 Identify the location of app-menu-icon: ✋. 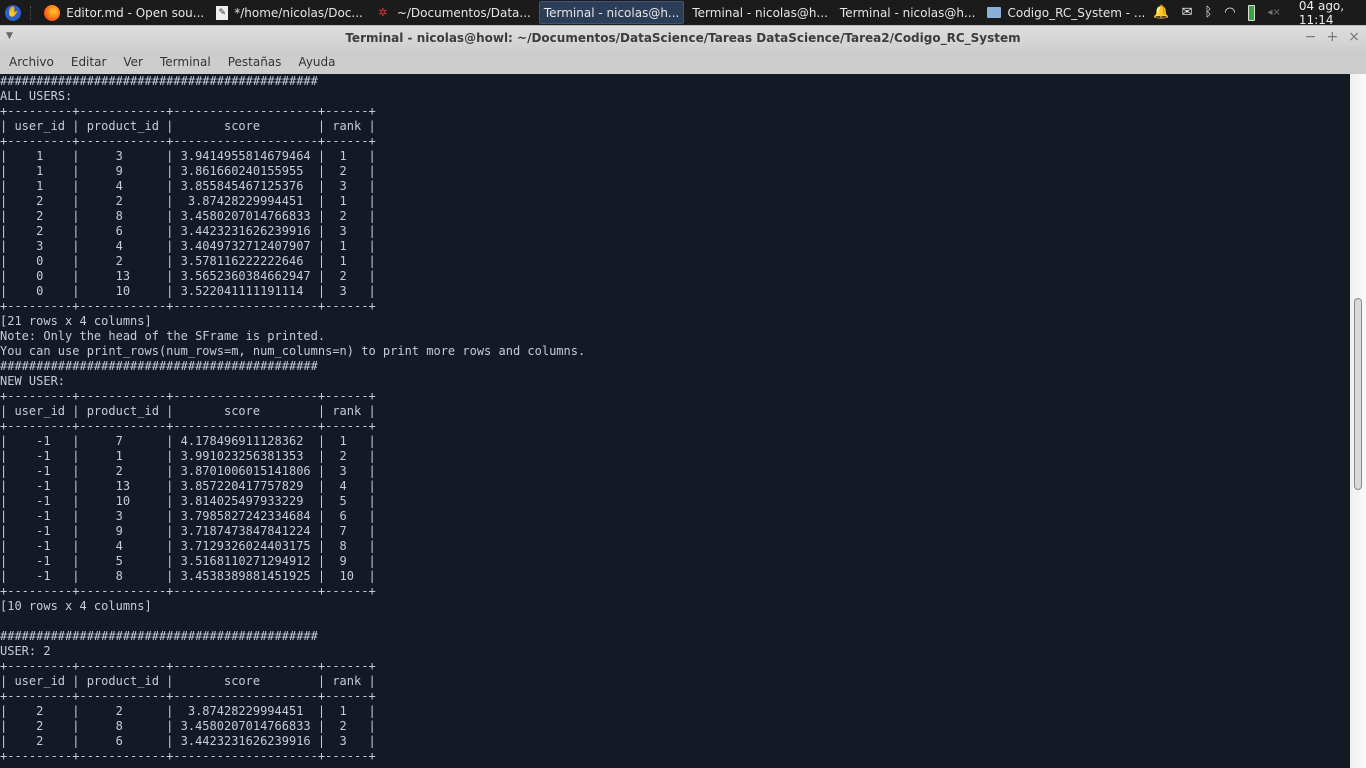
(12, 12).